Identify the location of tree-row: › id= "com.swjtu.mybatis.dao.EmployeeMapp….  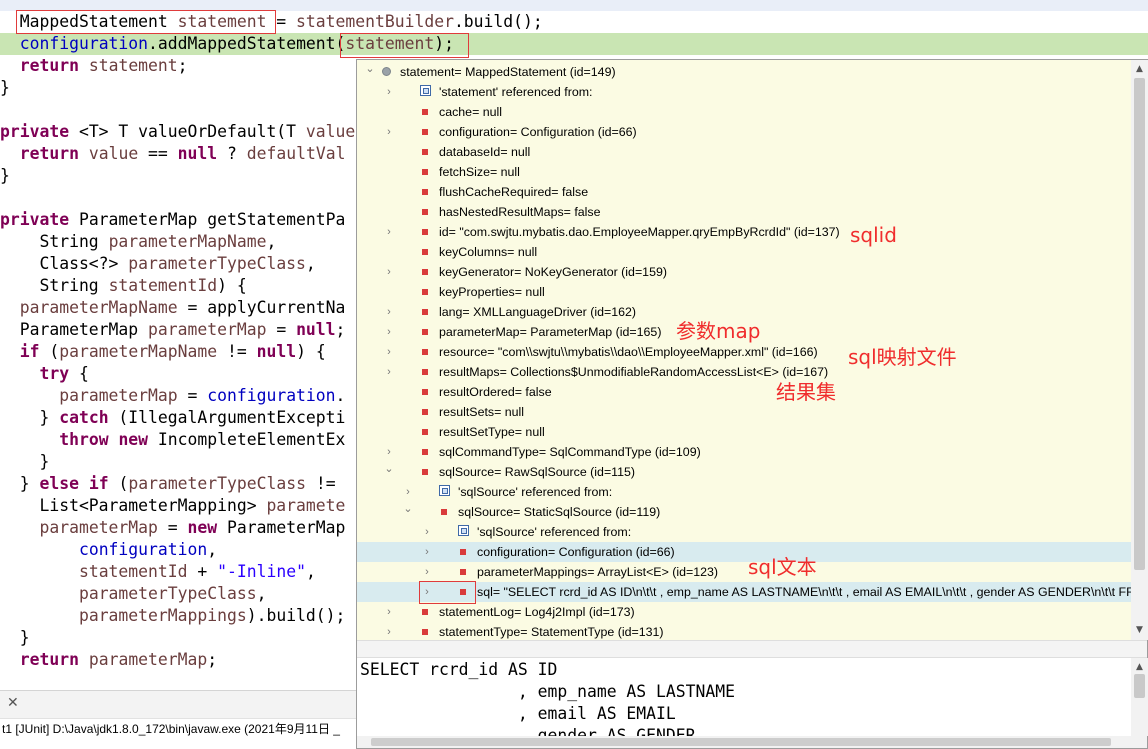
(744, 232).